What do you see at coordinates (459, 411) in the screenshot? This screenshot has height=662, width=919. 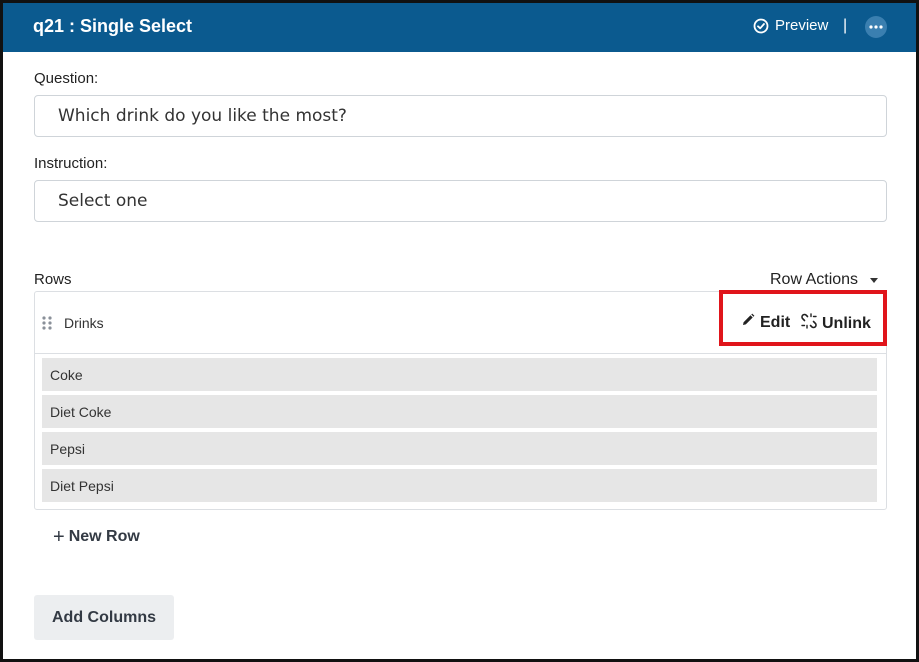 I see `row-item: Diet Coke` at bounding box center [459, 411].